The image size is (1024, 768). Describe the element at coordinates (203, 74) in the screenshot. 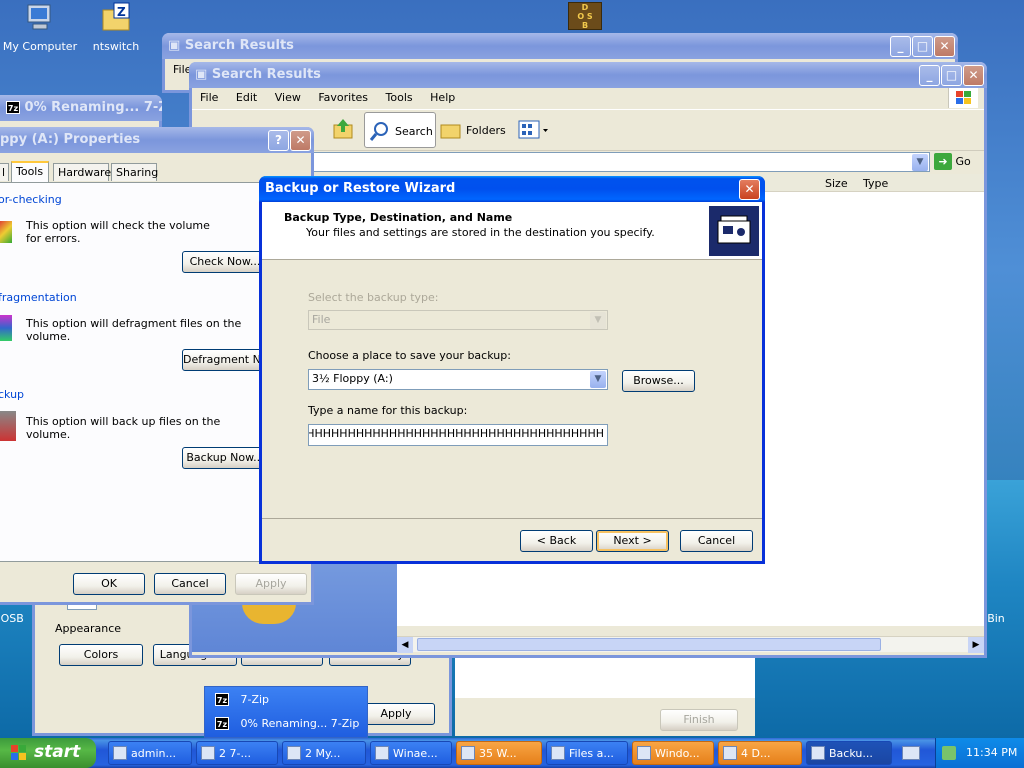

I see `folder-search-icon: ▣` at that location.